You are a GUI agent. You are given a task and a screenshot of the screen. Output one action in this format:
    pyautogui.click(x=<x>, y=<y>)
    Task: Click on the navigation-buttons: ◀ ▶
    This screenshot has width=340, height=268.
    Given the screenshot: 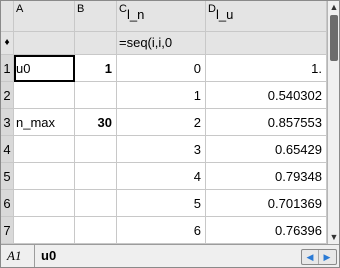 What is the action you would take?
    pyautogui.click(x=319, y=257)
    